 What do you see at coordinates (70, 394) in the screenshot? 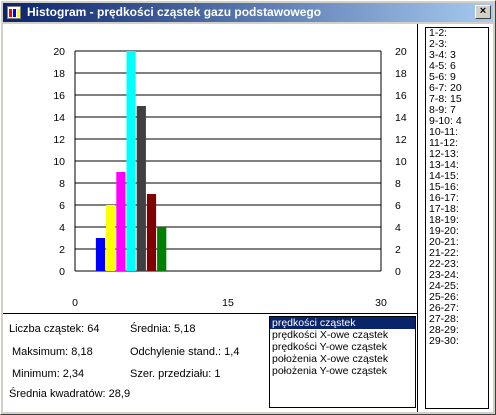
I see `stat-mean-squares: Średnia kwadratów: 28,9` at bounding box center [70, 394].